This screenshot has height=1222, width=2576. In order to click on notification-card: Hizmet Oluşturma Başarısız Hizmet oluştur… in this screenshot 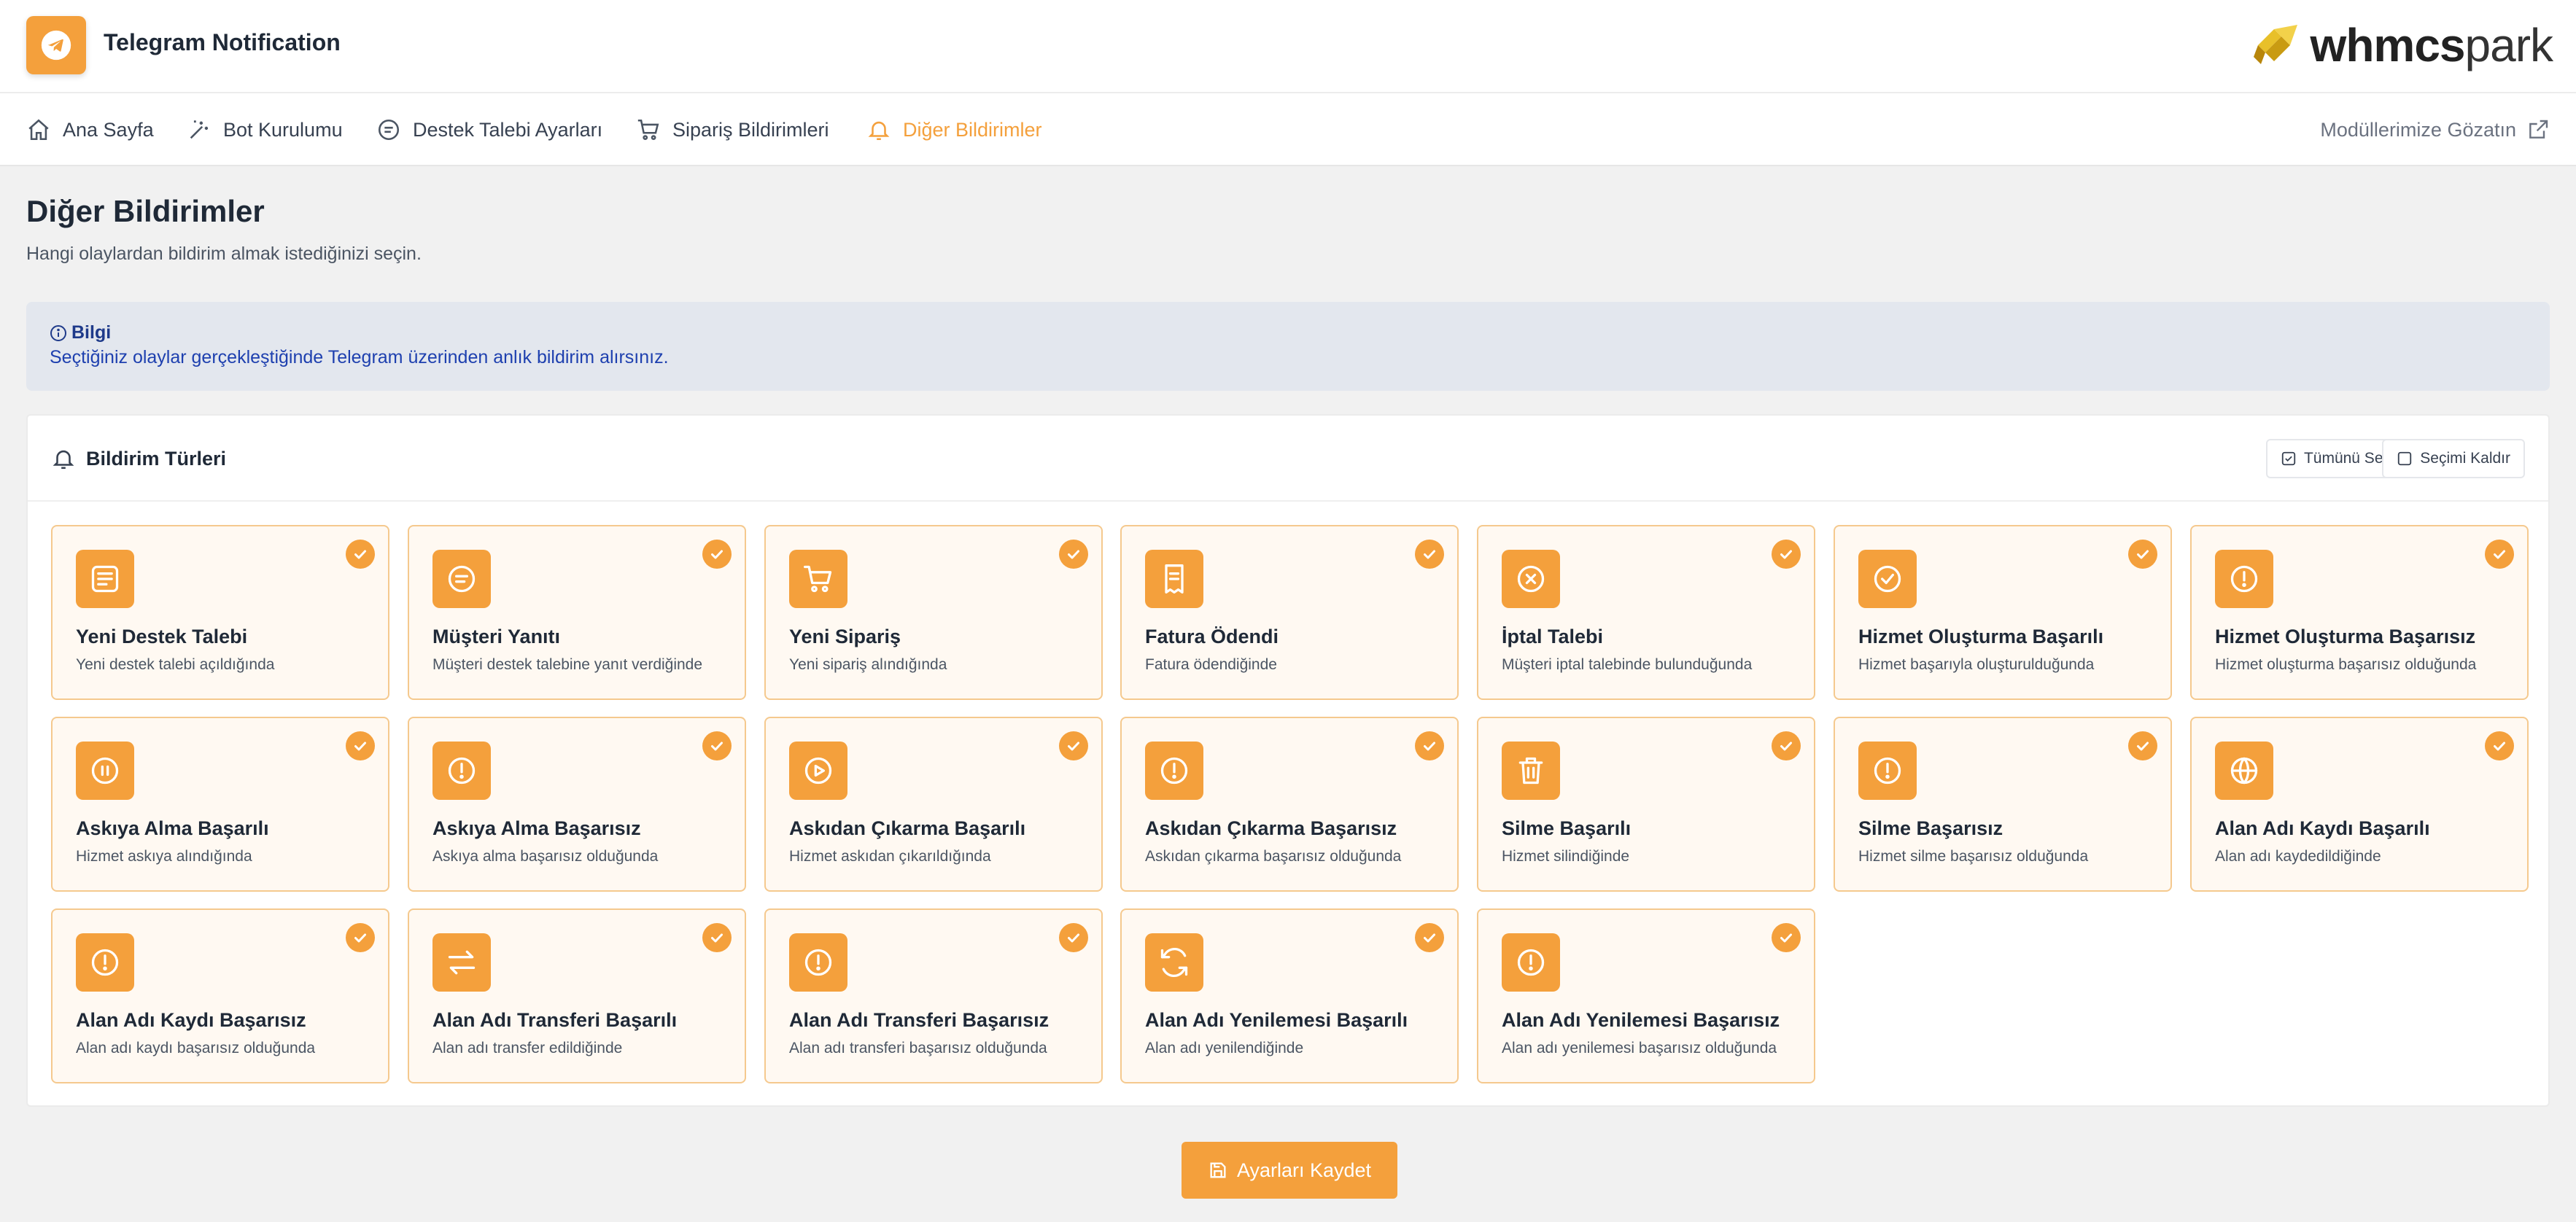, I will do `click(2359, 612)`.